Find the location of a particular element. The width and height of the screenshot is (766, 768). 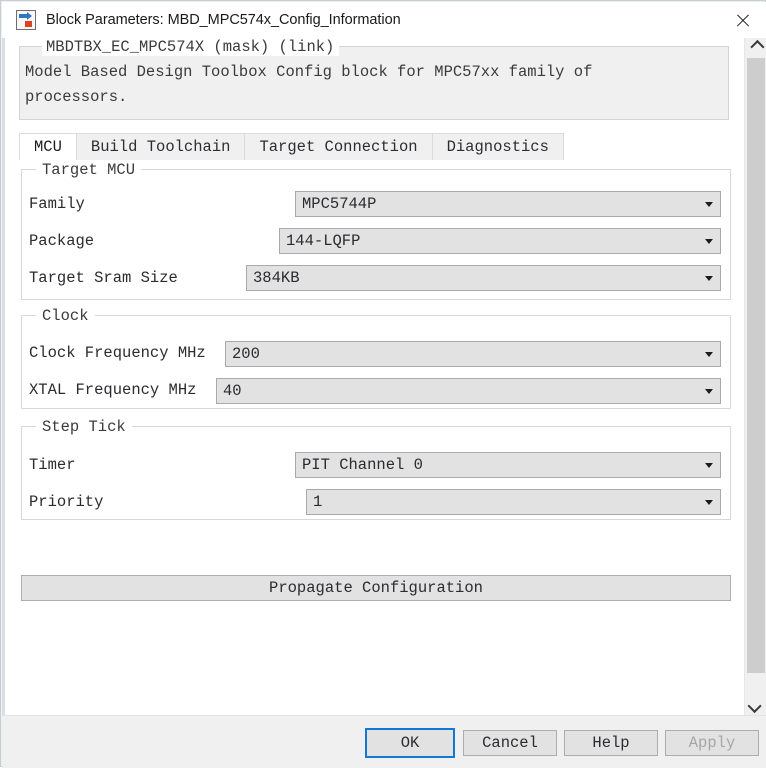

combo-xtal-frequency: 40 is located at coordinates (468, 391).